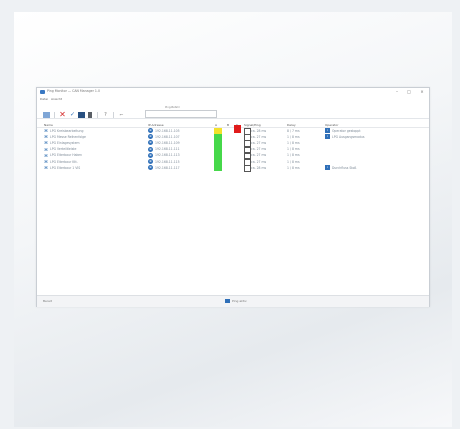 The width and height of the screenshot is (460, 429). What do you see at coordinates (167, 142) in the screenshot?
I see `device-ip: 192.168.11.109` at bounding box center [167, 142].